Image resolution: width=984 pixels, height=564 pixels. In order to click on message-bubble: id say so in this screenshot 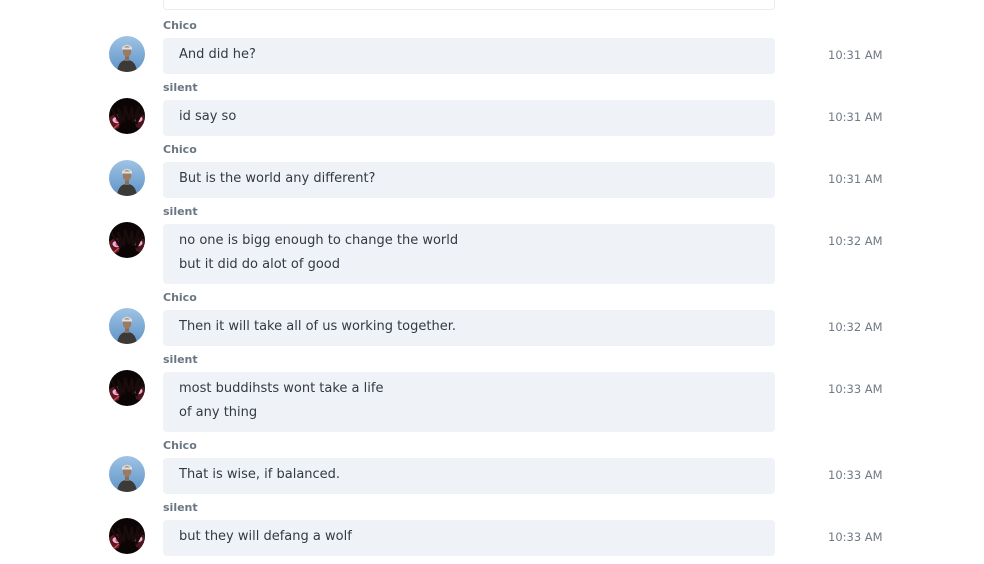, I will do `click(469, 118)`.